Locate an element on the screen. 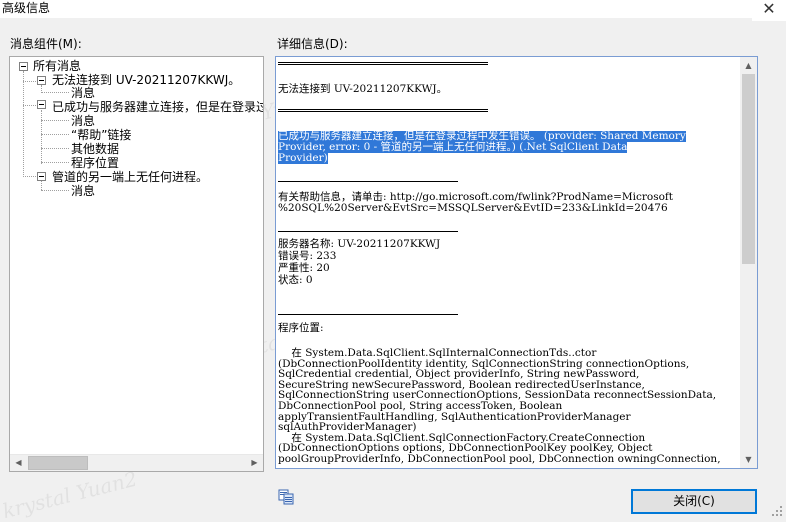 The width and height of the screenshot is (786, 522). tree-item-login-error: 已成功与服务器建立连接，但是在登录过程中发生错误。 is located at coordinates (157, 107).